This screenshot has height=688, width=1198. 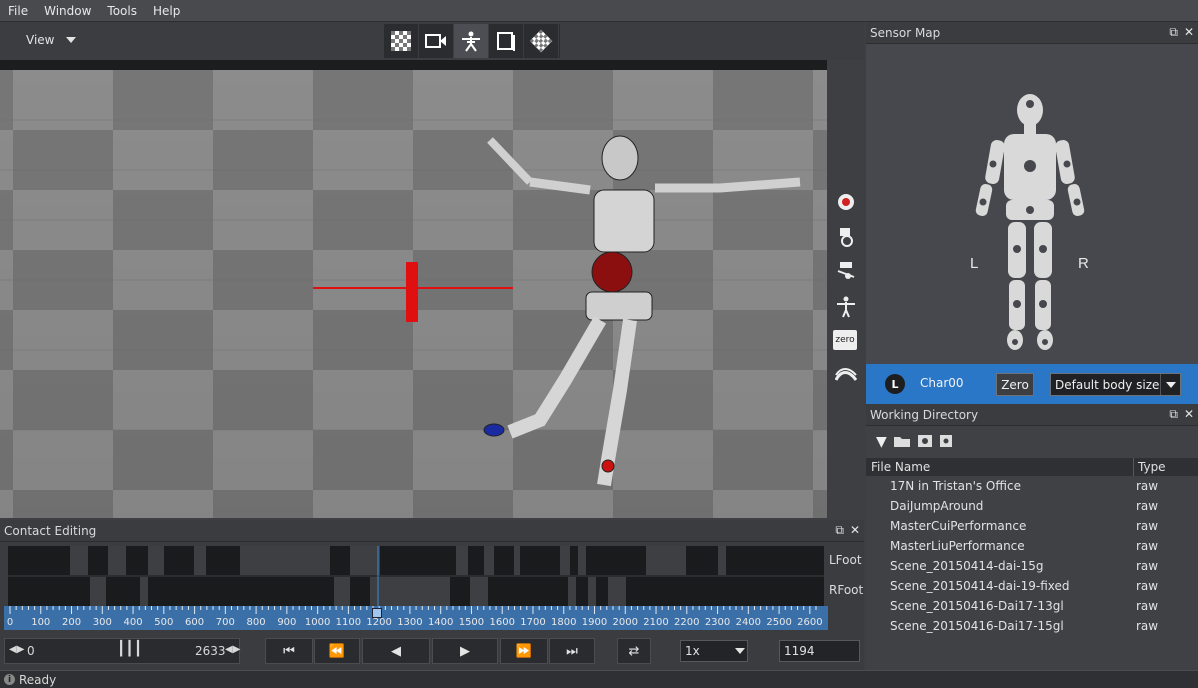 I want to click on file-row: Scene_20150416-Dai17-15gl raw, so click(x=1032, y=626).